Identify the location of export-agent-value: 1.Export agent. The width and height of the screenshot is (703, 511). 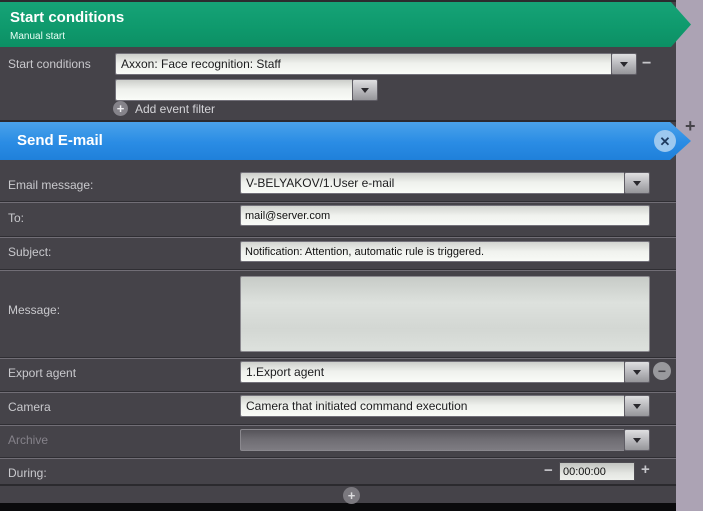
(432, 372).